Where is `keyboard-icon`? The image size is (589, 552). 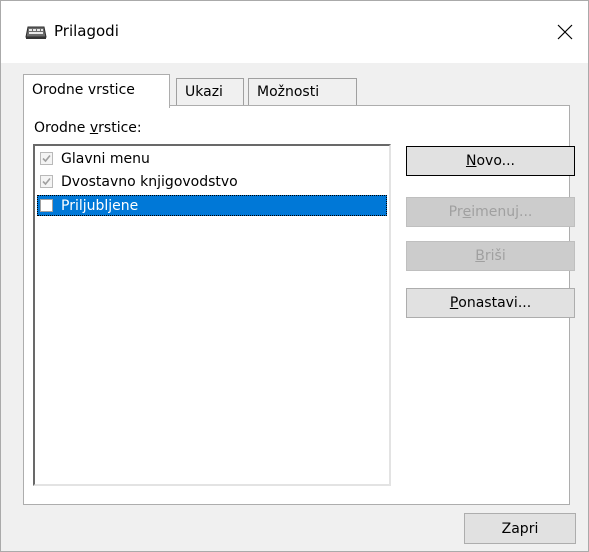 keyboard-icon is located at coordinates (36, 33).